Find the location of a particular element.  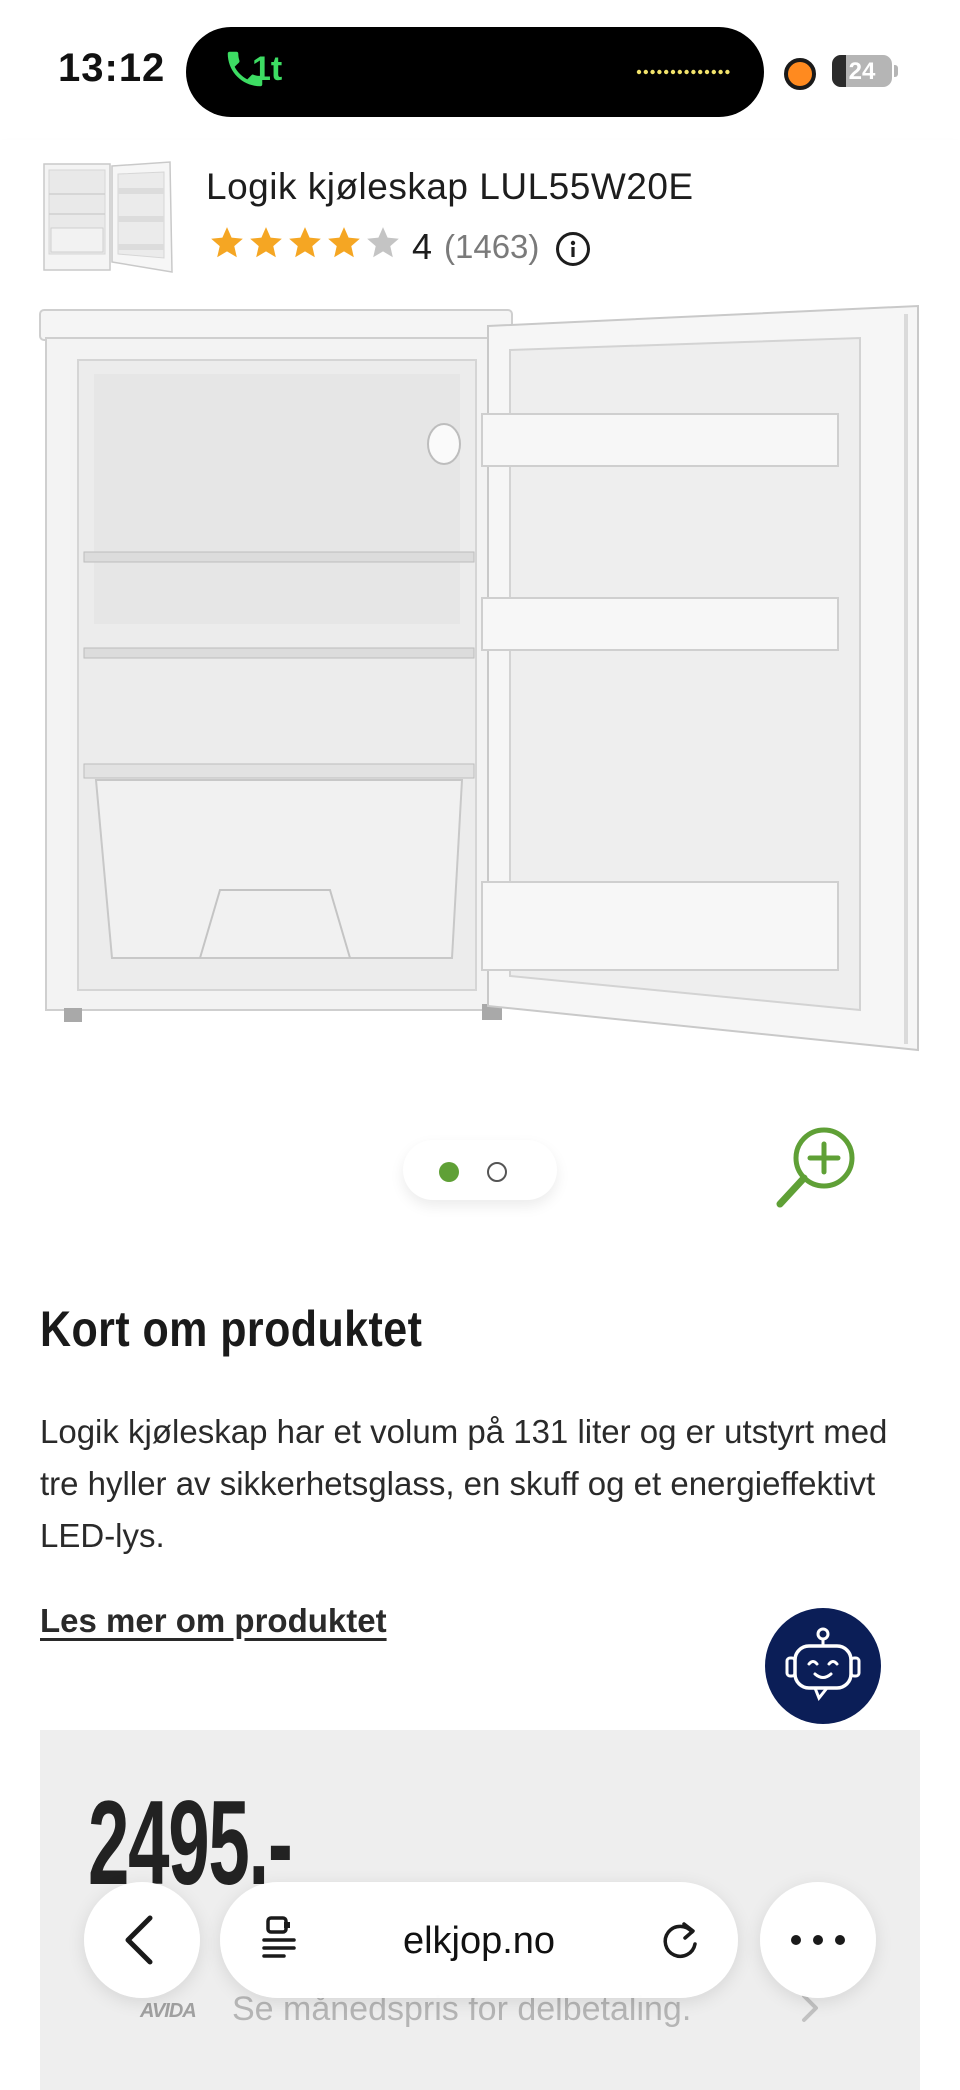

zoom-in-icon is located at coordinates (815, 1169).